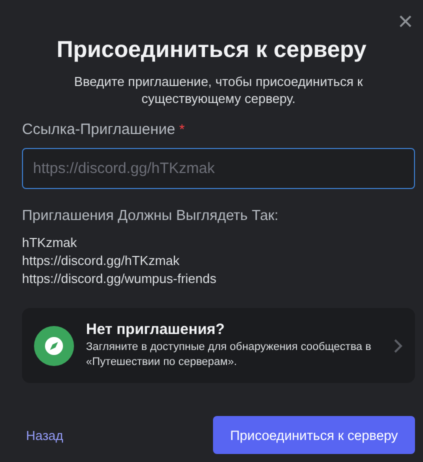 This screenshot has height=462, width=423. What do you see at coordinates (182, 129) in the screenshot?
I see `required-mark: *` at bounding box center [182, 129].